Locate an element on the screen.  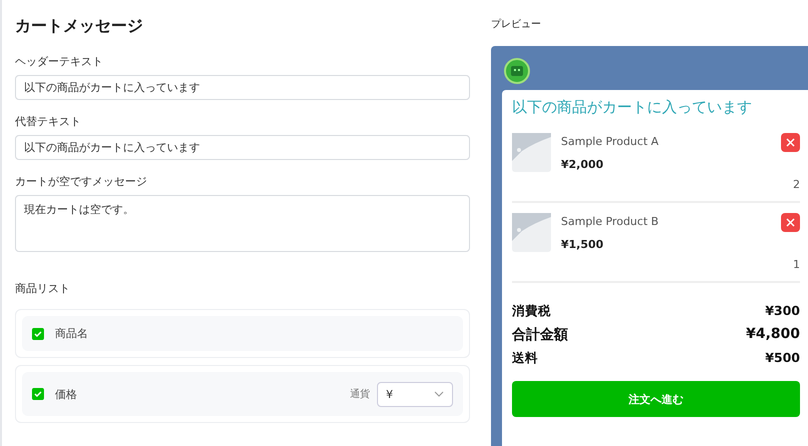
currency-select: ¥ is located at coordinates (415, 394).